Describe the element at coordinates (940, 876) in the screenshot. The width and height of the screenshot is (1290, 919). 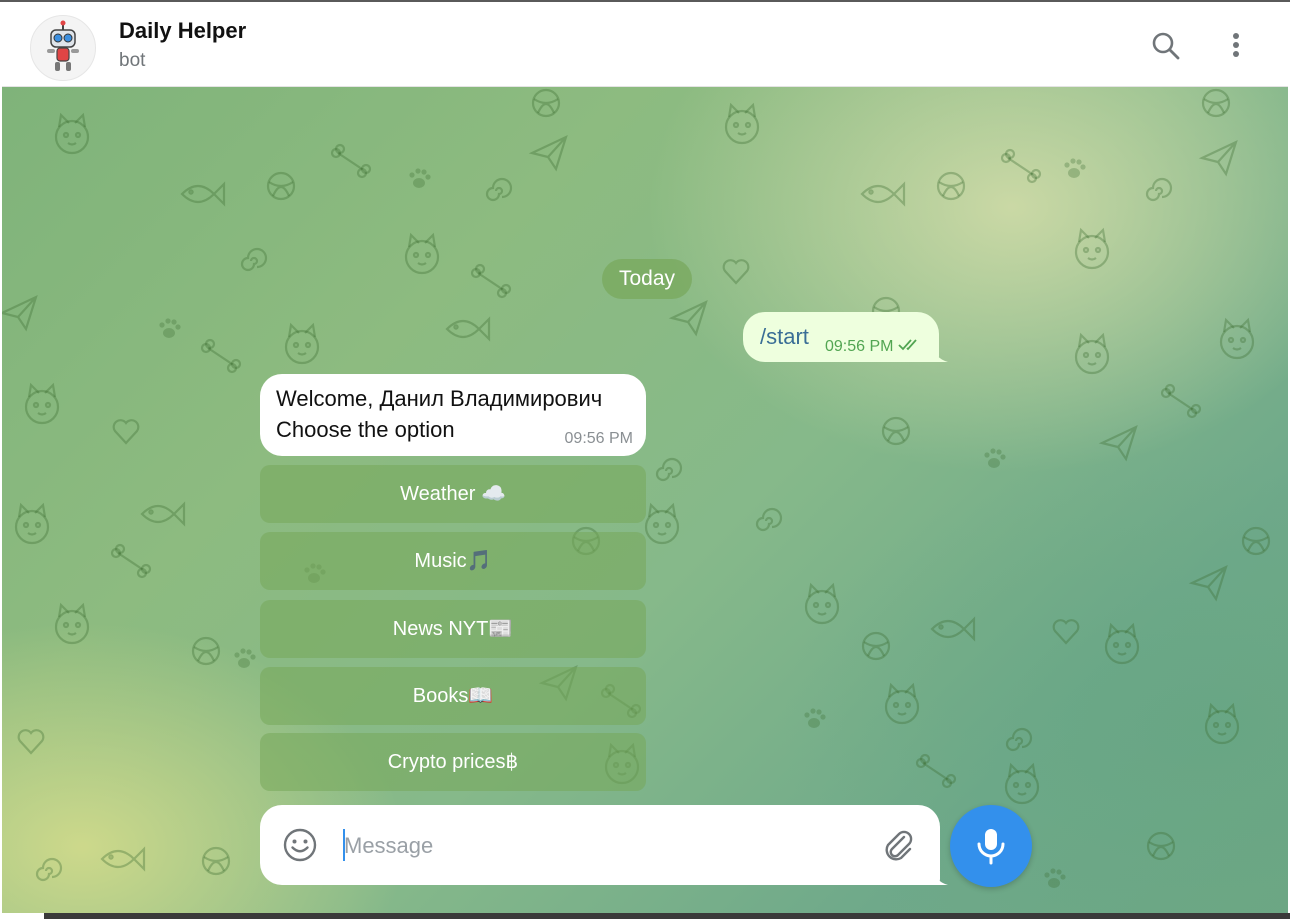
I see `composer-tail` at that location.